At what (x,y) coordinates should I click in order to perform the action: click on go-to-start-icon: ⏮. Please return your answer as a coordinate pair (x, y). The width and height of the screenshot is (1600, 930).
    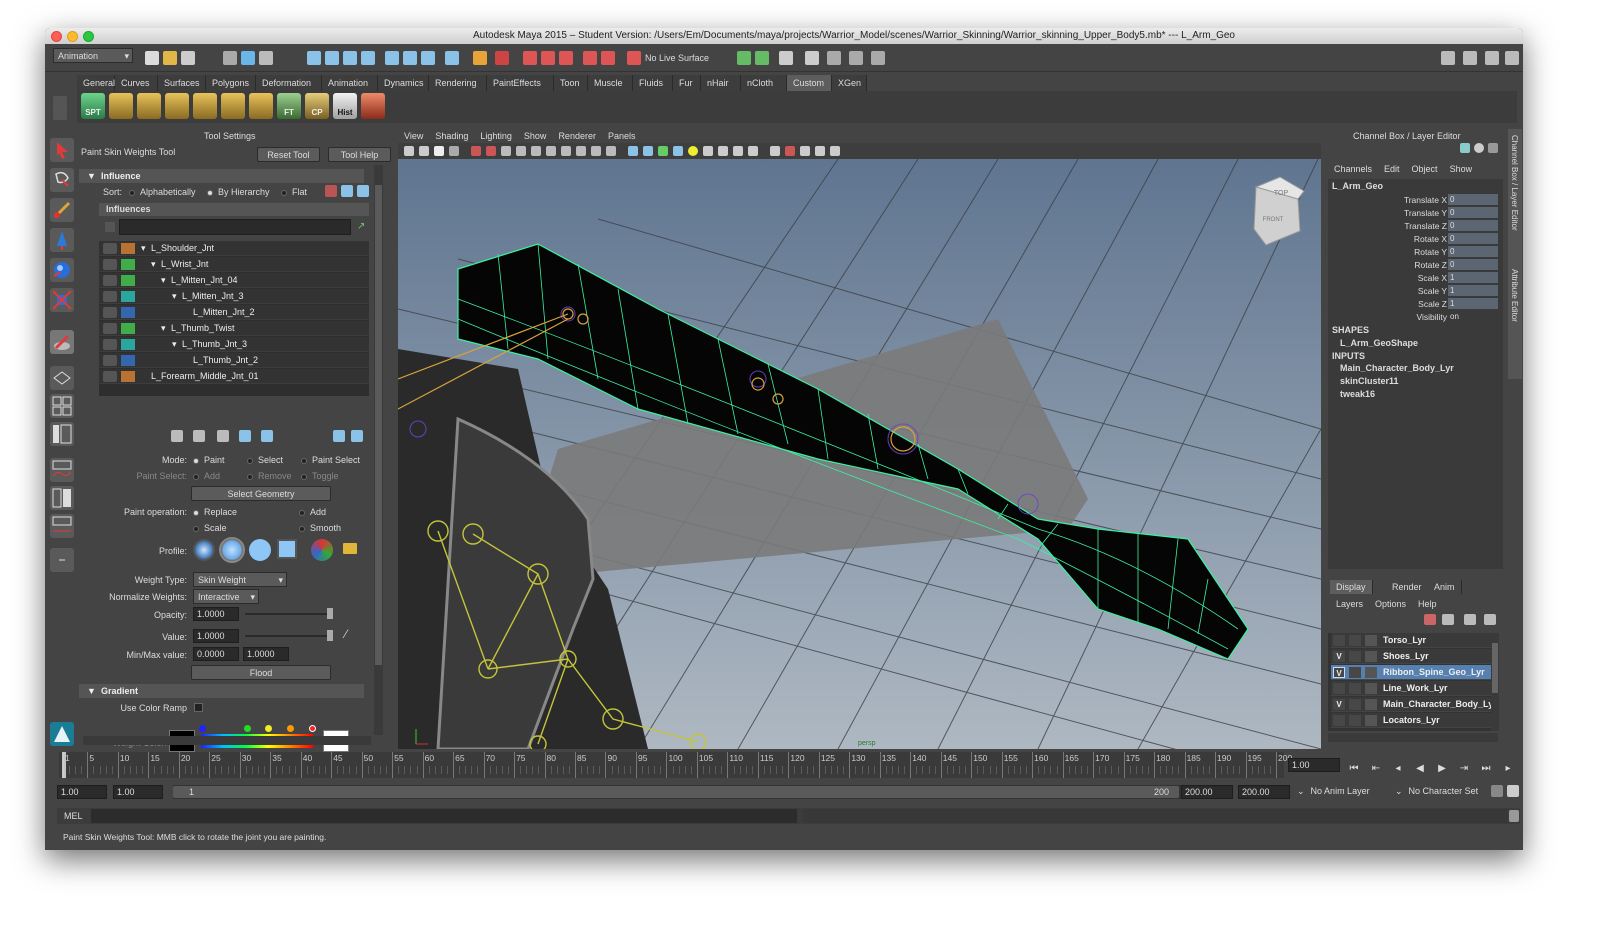
    Looking at the image, I should click on (1354, 769).